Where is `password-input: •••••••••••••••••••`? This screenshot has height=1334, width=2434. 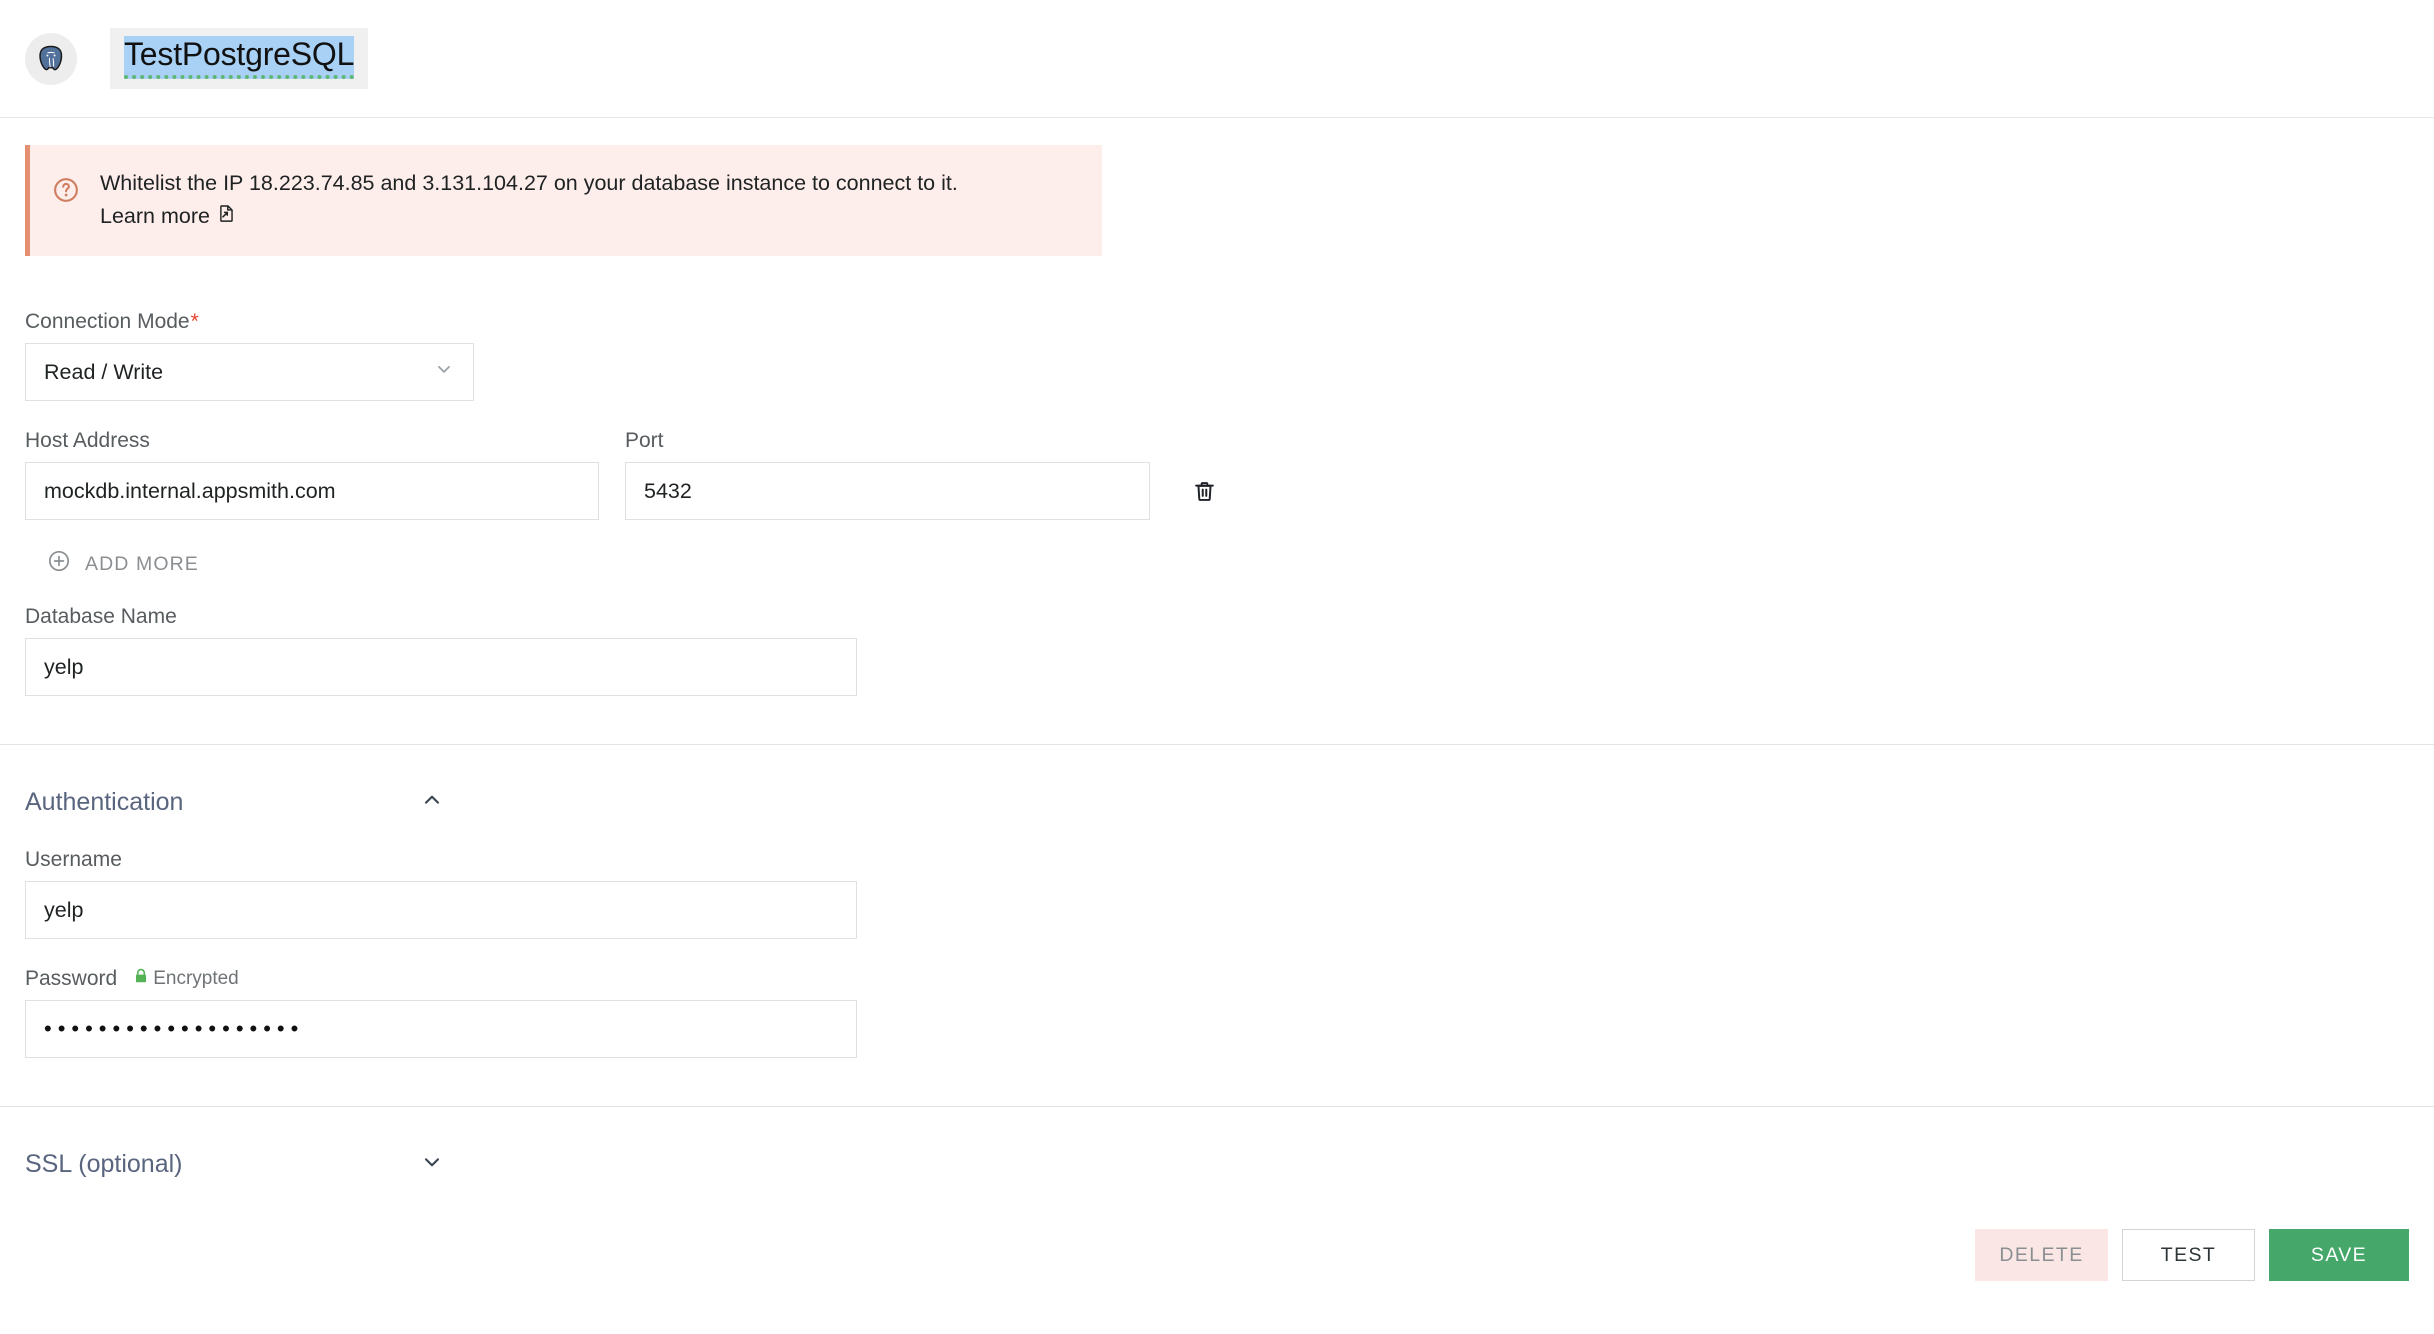
password-input: ••••••••••••••••••• is located at coordinates (441, 1029).